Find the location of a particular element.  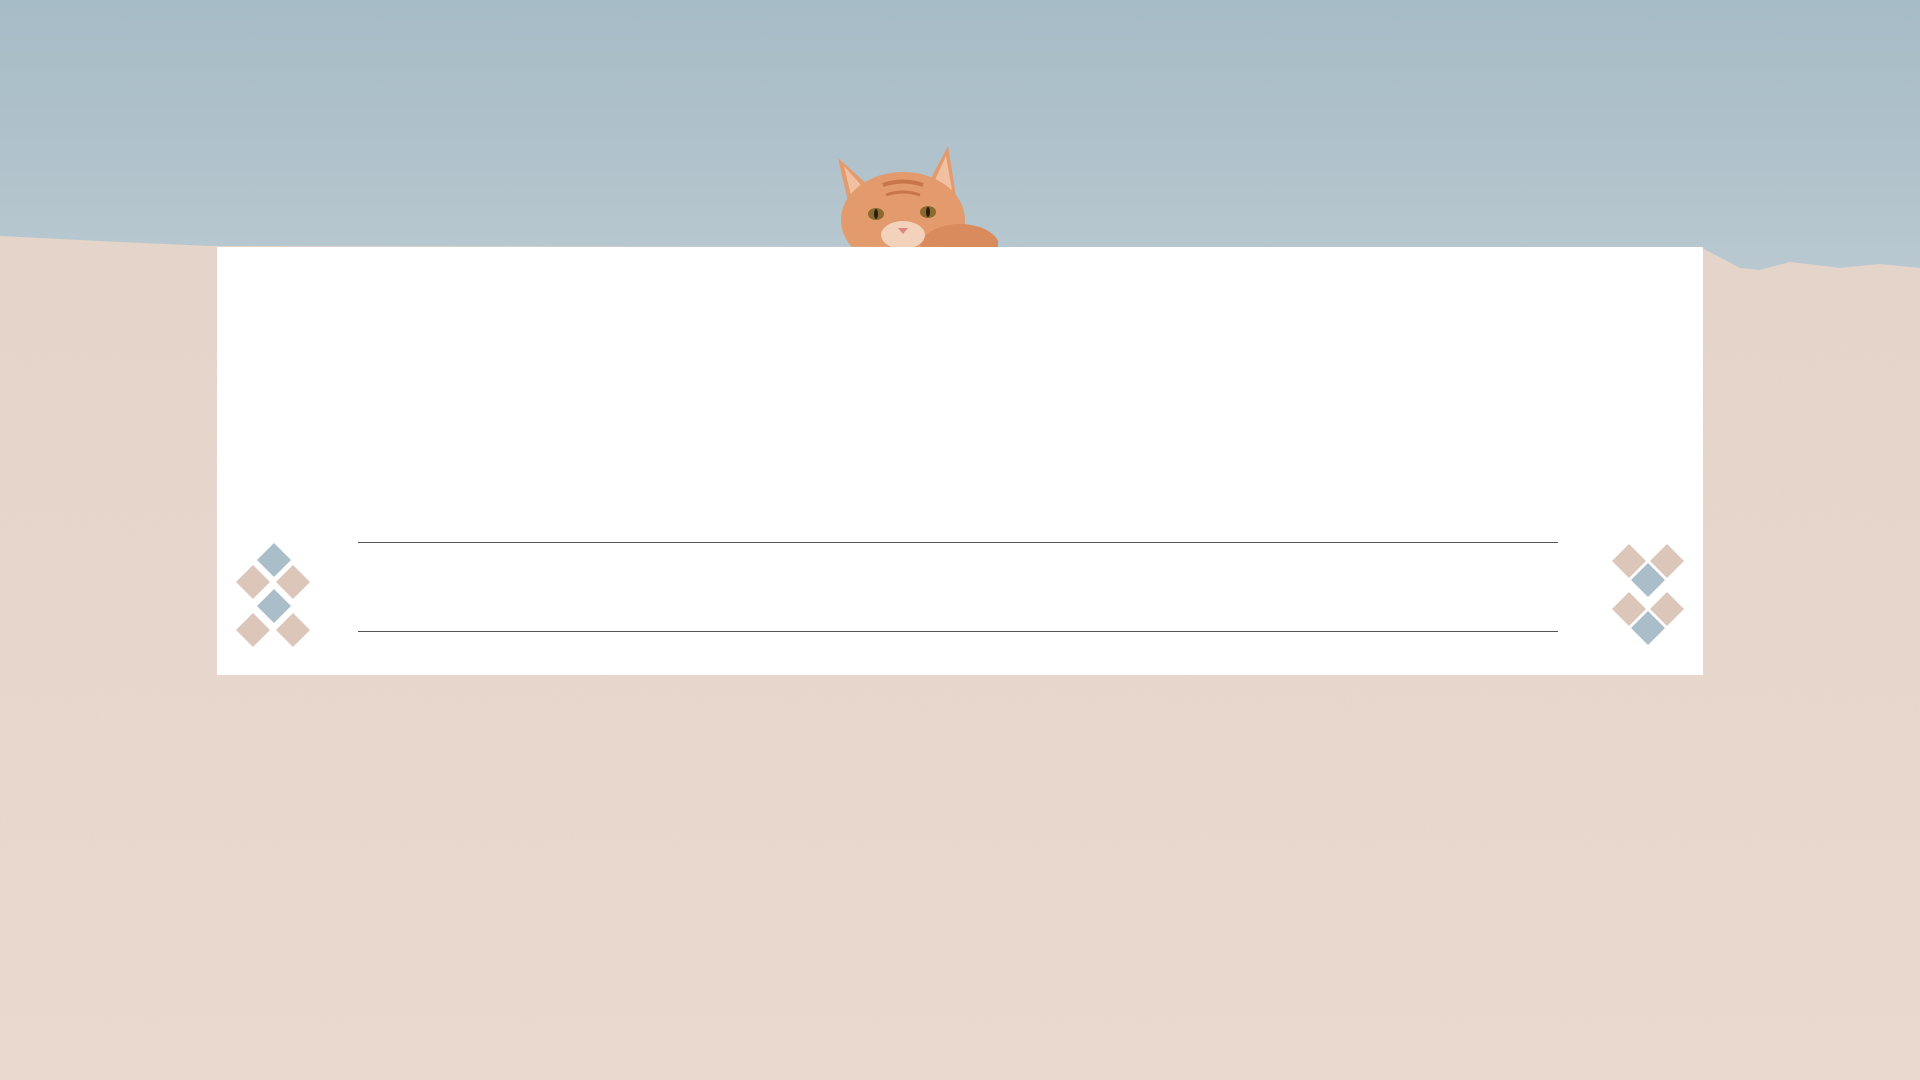

title-rule-bottom is located at coordinates (958, 631).